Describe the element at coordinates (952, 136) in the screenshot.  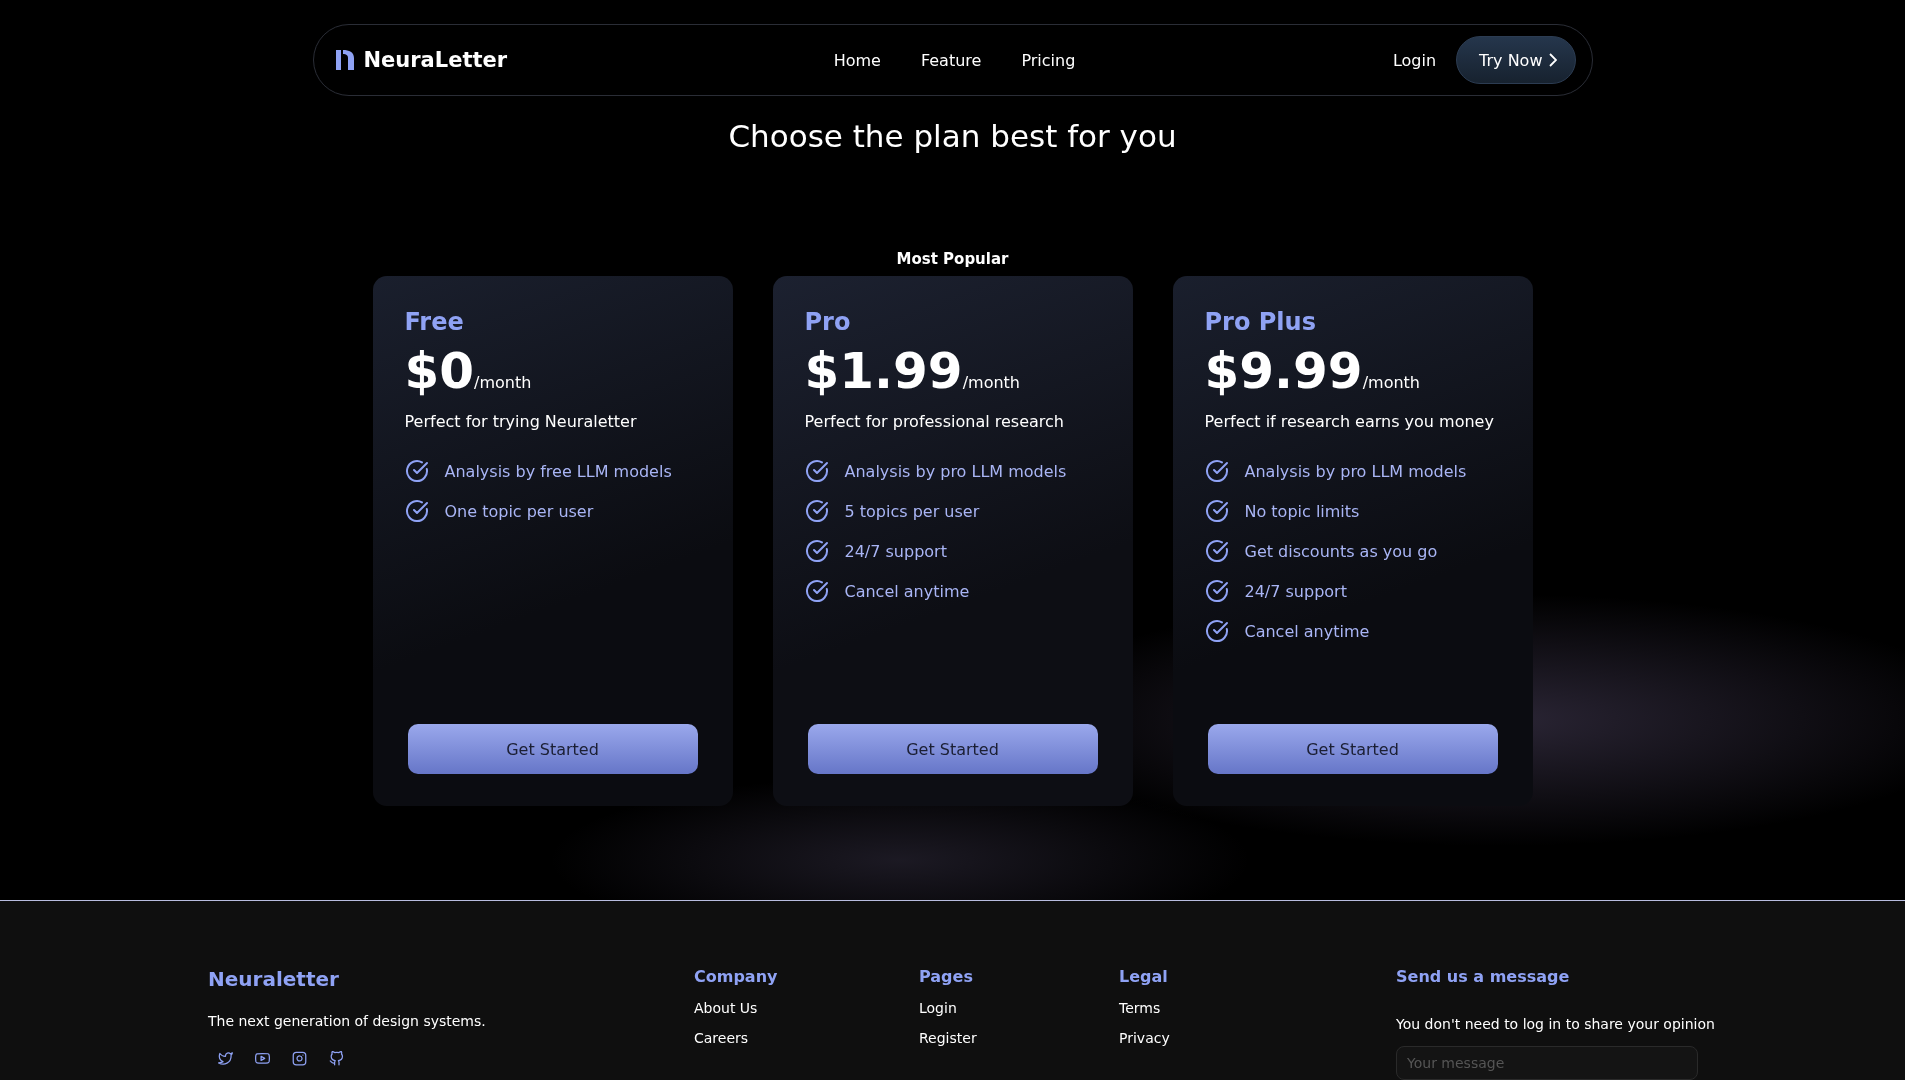
I see `page-heading: Choose the plan best for you` at that location.